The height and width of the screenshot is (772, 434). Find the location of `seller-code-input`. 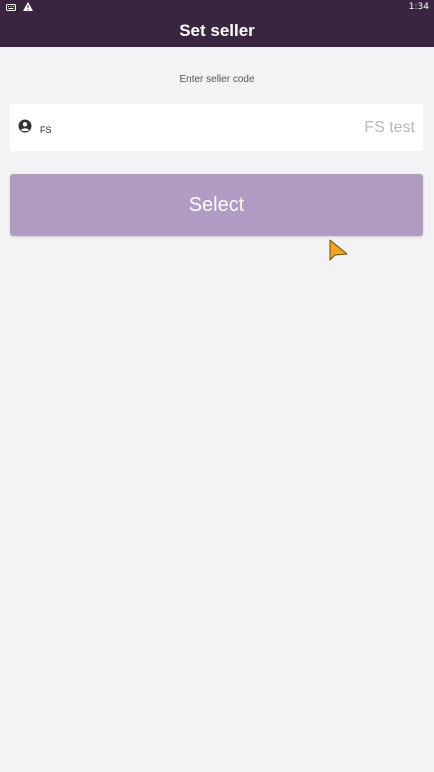

seller-code-input is located at coordinates (198, 127).